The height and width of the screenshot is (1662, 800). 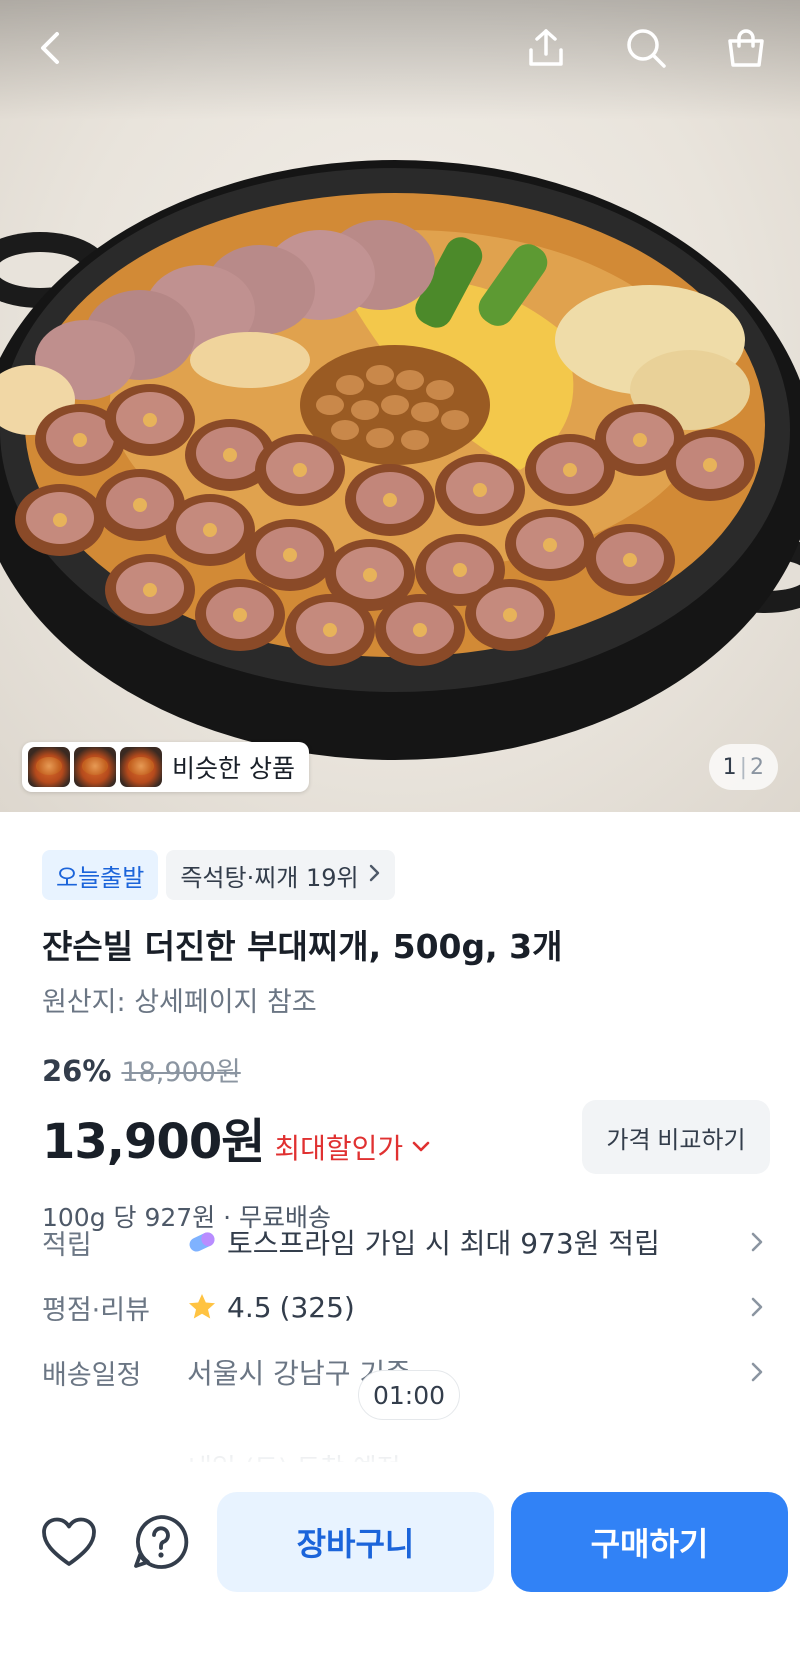 I want to click on points-label: 적립, so click(x=67, y=1245).